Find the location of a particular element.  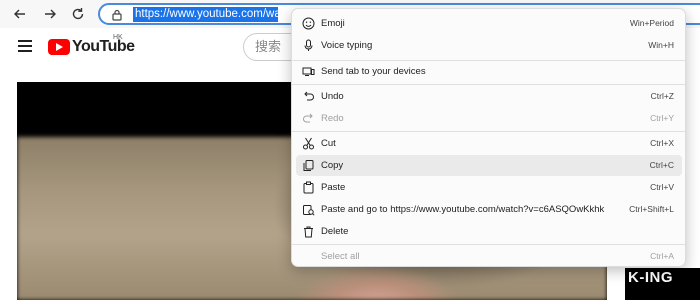

menu-item-voice-typing: Voice typing Win+H is located at coordinates (489, 45).